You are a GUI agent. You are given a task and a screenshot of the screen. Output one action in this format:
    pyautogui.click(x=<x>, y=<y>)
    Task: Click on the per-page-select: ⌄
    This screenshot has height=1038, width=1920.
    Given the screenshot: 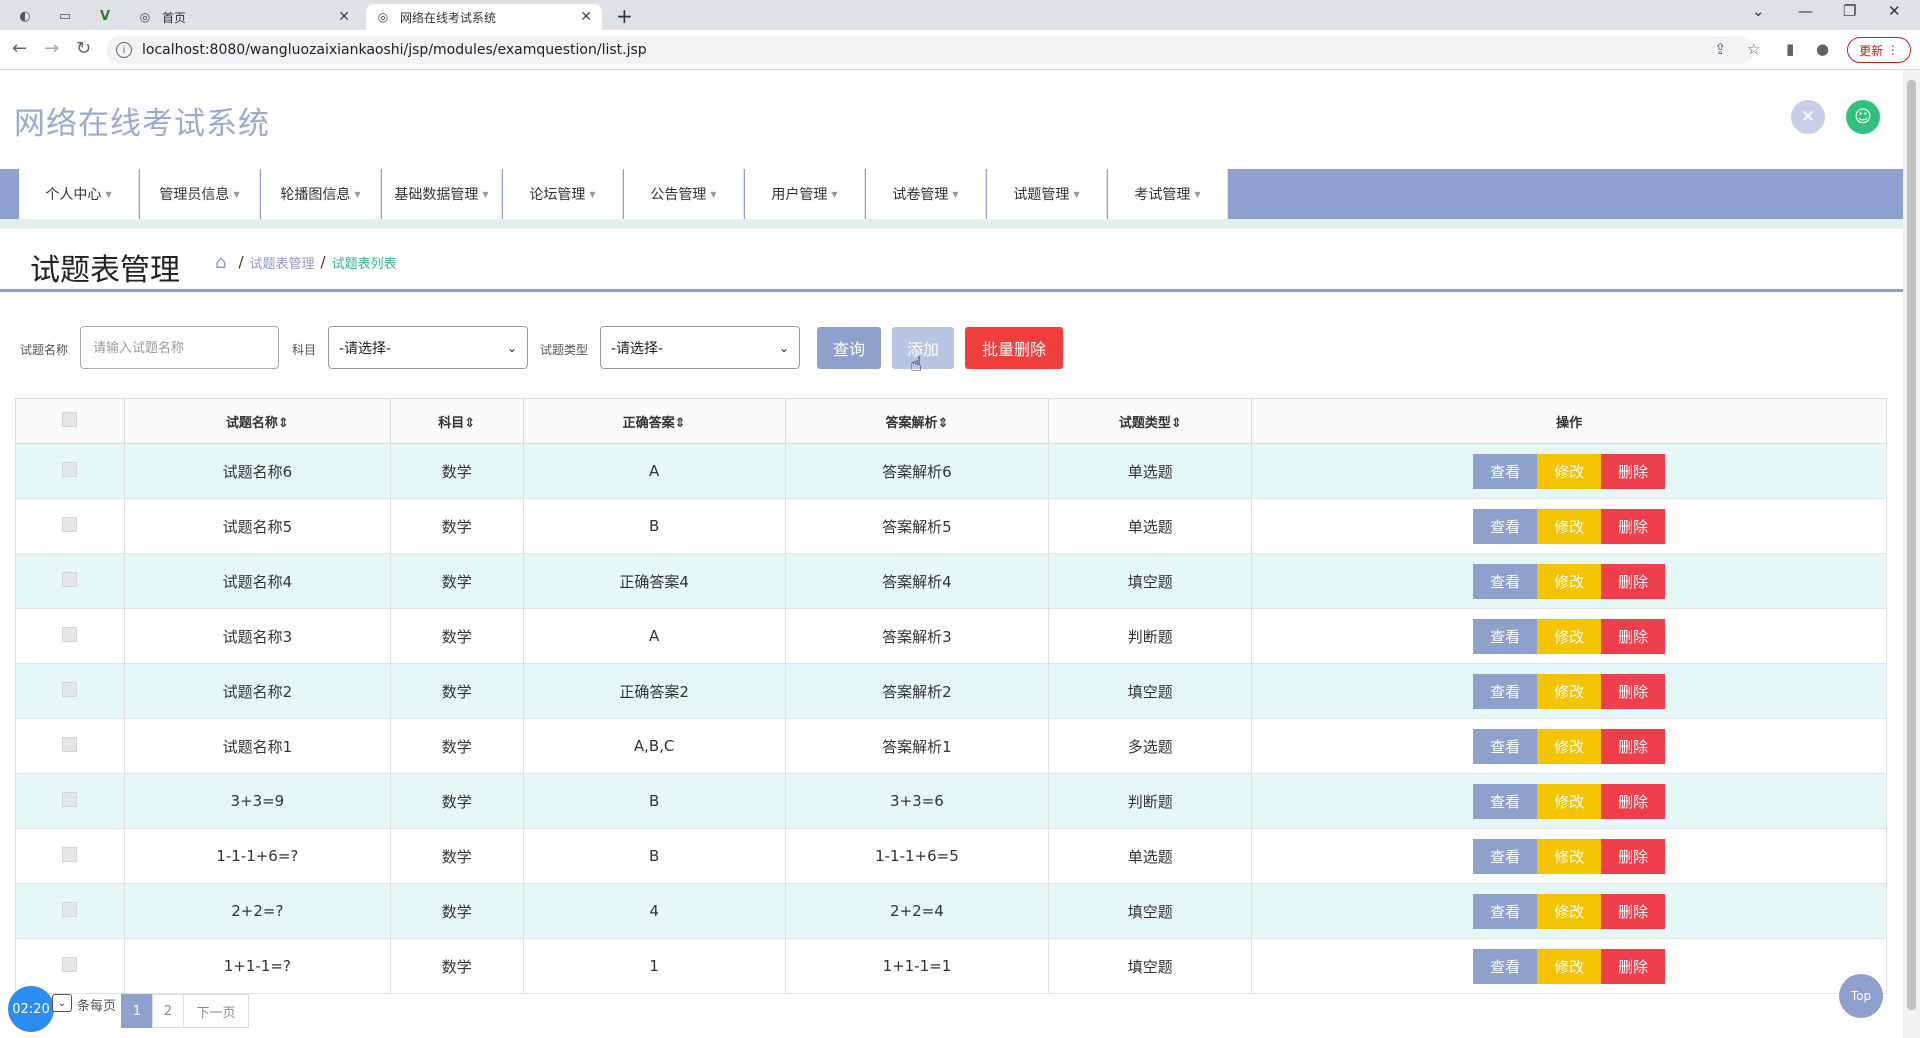 What is the action you would take?
    pyautogui.click(x=62, y=1003)
    